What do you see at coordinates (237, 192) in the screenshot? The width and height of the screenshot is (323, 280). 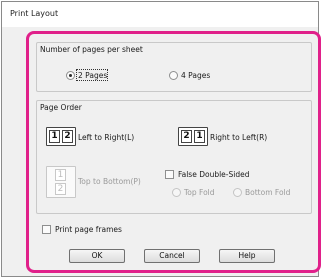 I see `bottom-fold-radio` at bounding box center [237, 192].